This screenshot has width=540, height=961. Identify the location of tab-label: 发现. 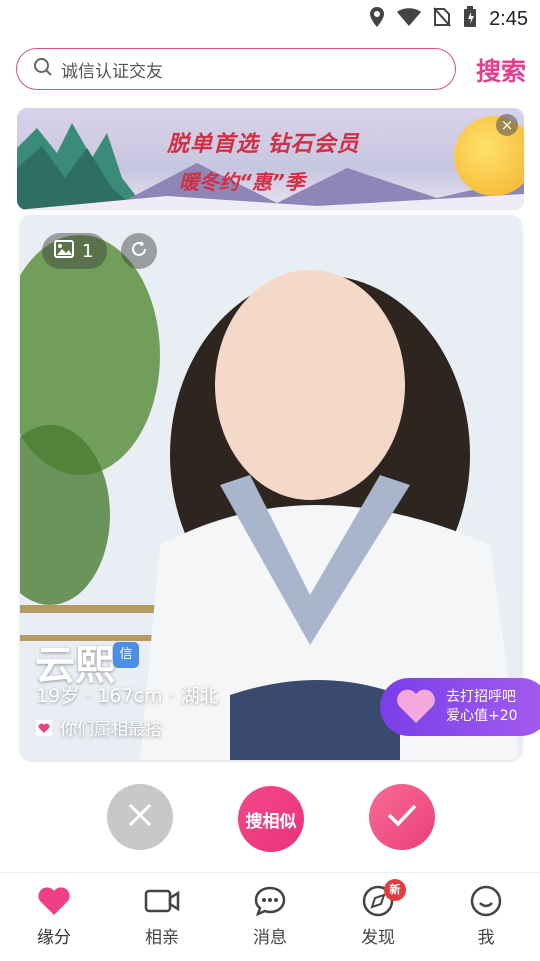
(378, 938).